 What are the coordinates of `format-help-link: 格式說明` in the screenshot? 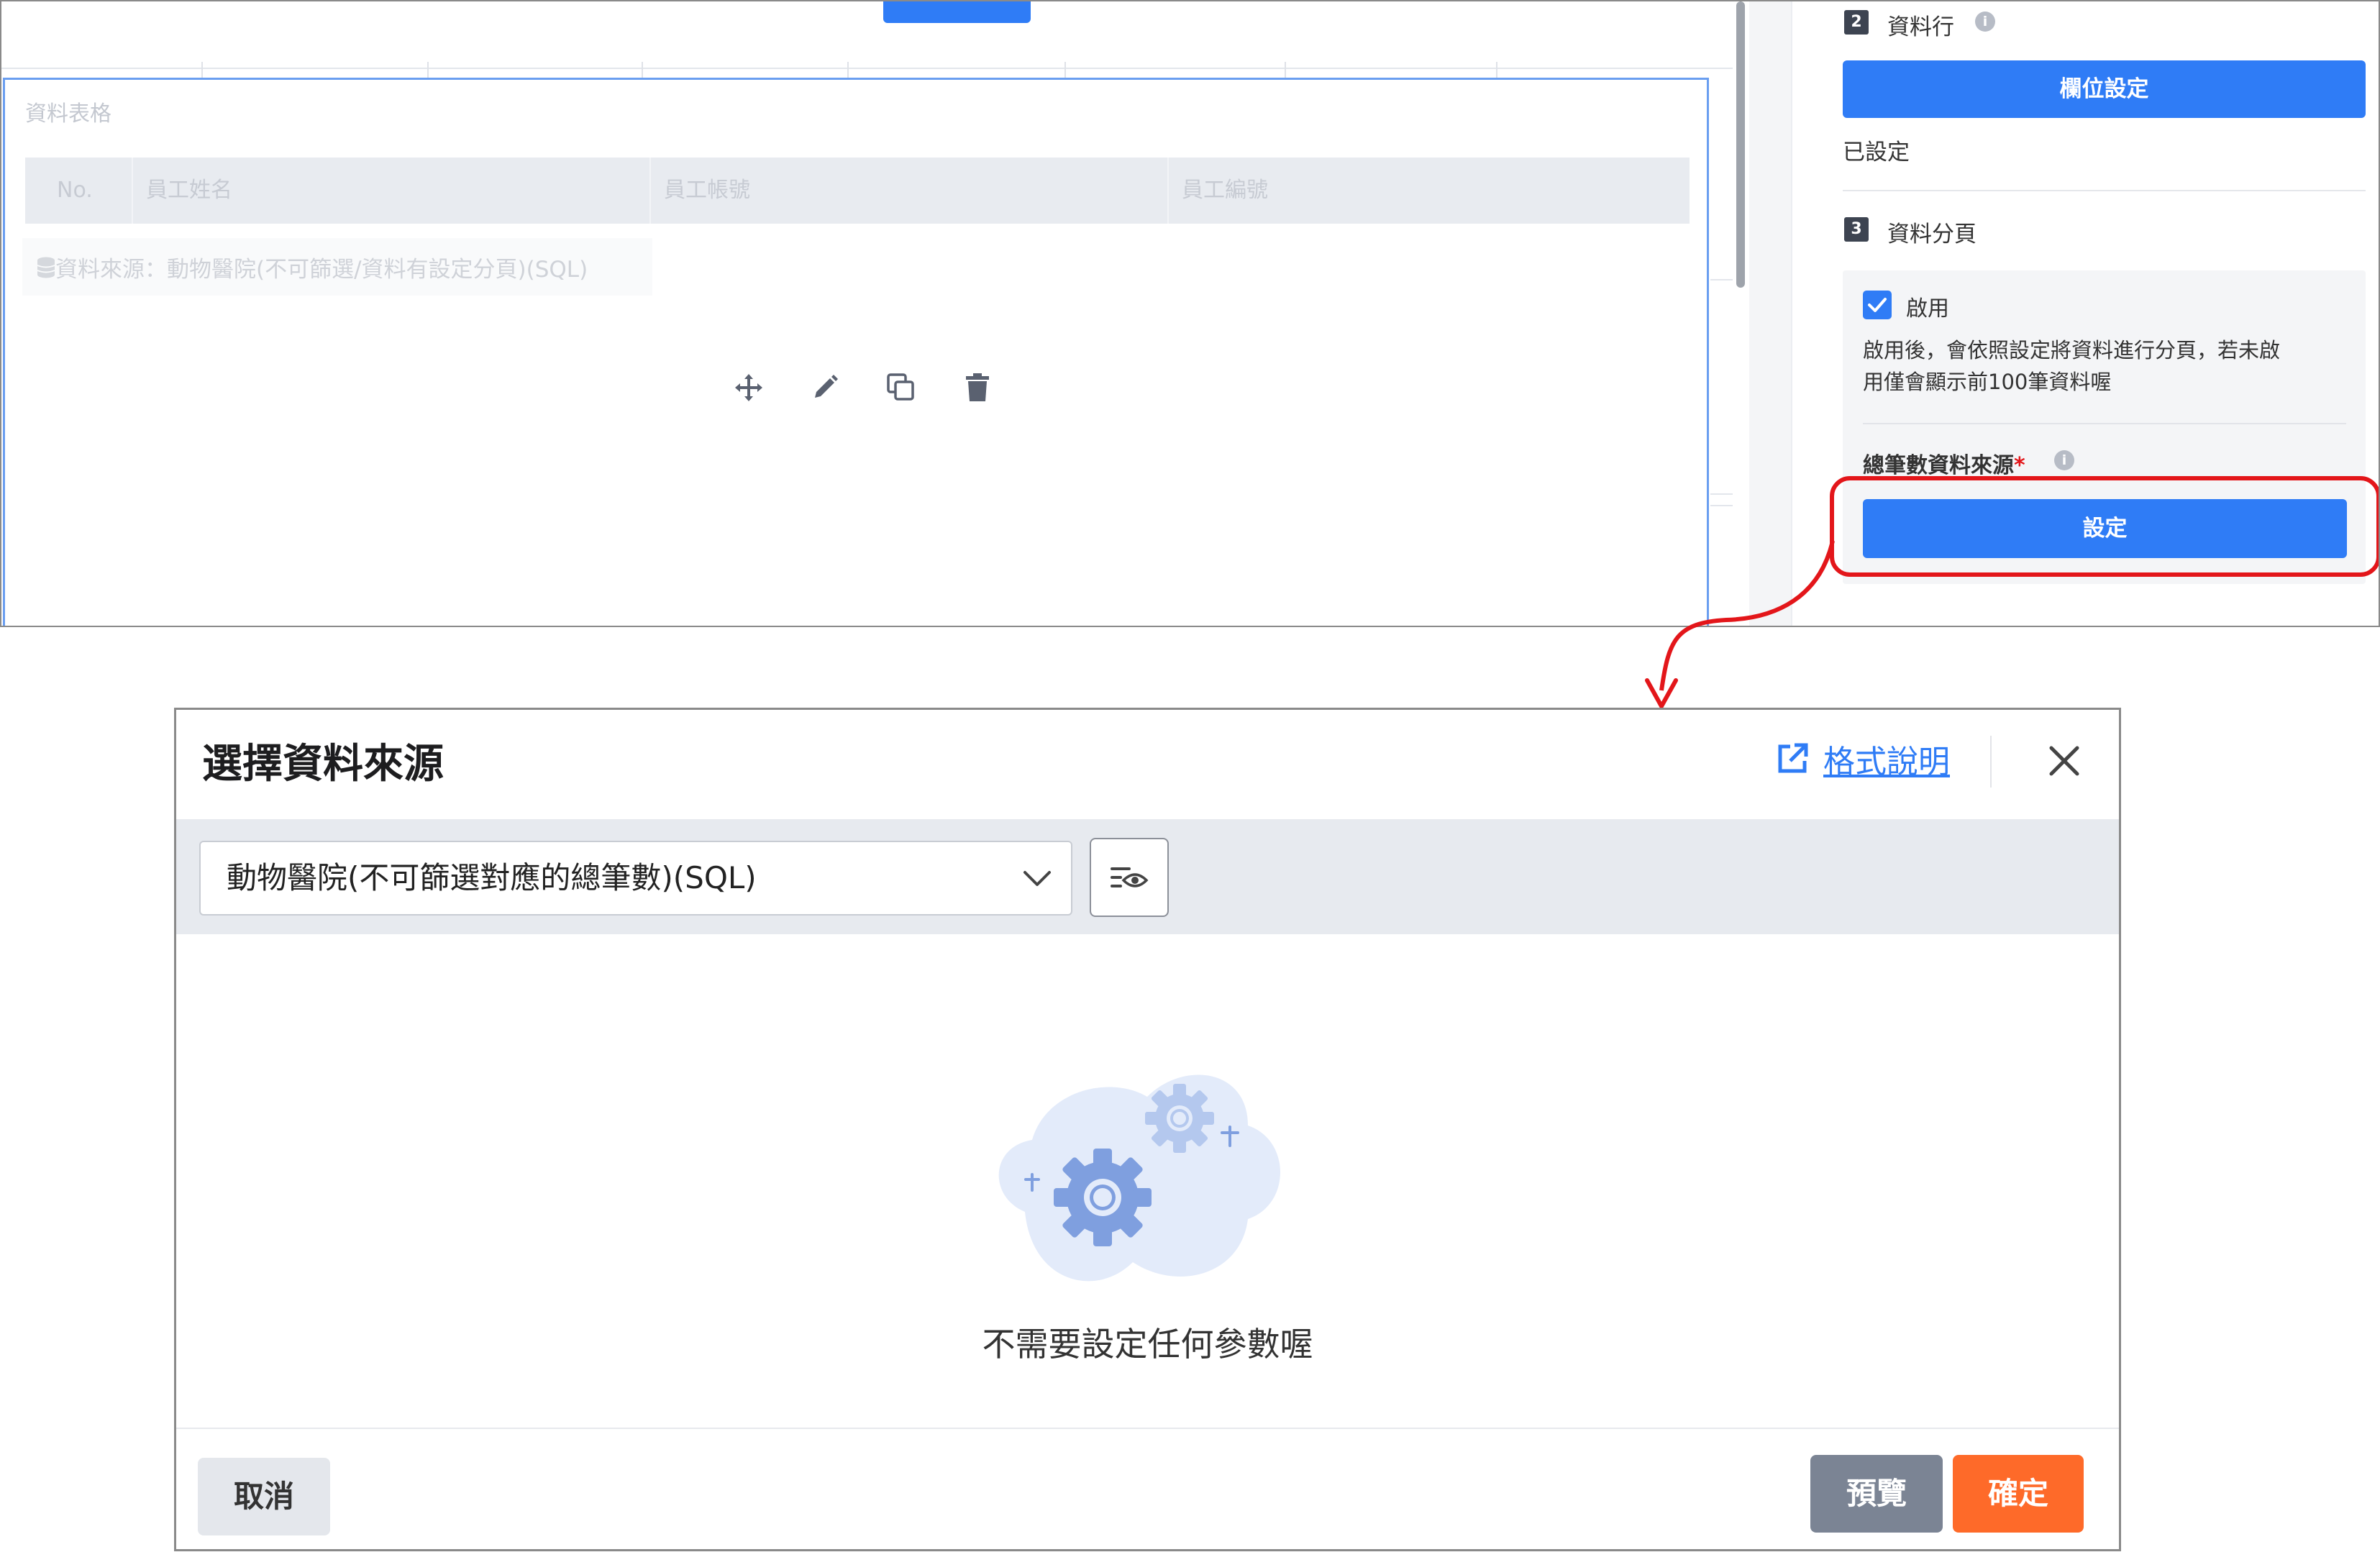 It's located at (1862, 759).